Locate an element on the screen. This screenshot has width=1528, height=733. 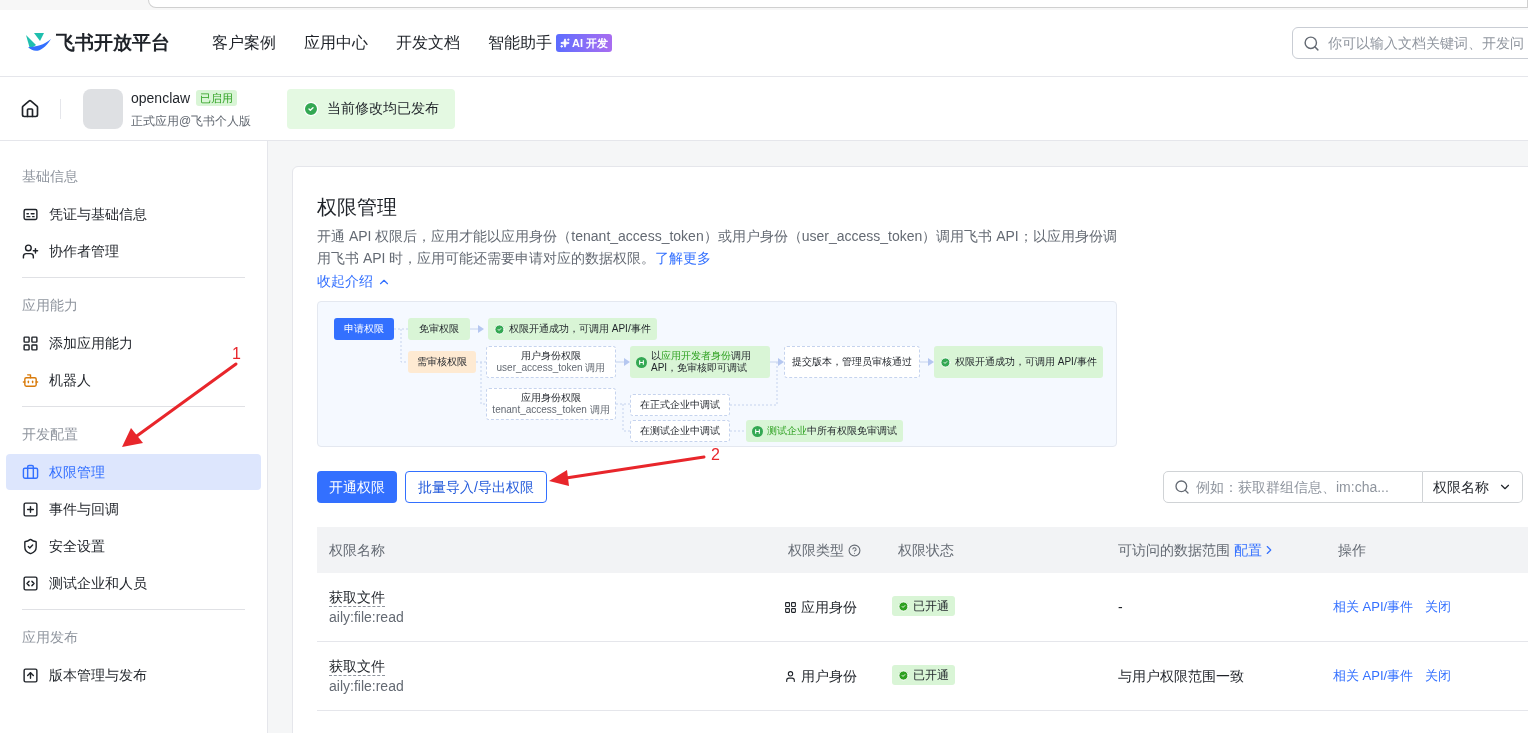
flow-node-text: 用户身份权限 is located at coordinates (551, 356).